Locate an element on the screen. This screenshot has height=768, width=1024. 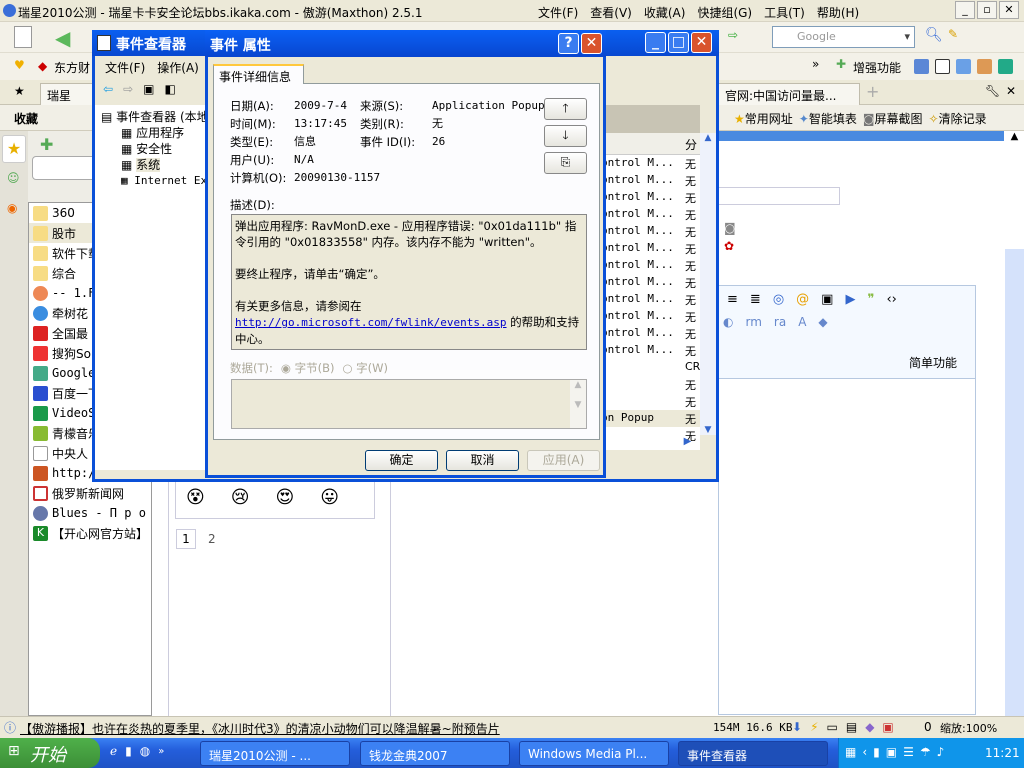
menu-groups: 快捷组(G) is located at coordinates (724, 13).